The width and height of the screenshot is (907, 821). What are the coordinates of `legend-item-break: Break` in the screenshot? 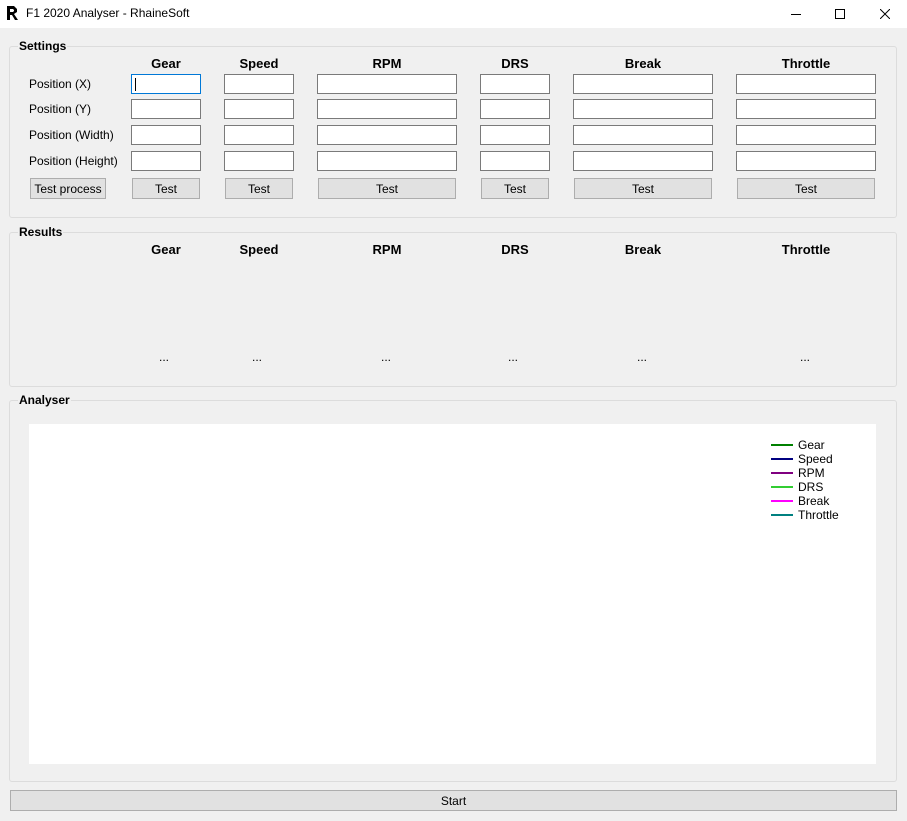 It's located at (811, 501).